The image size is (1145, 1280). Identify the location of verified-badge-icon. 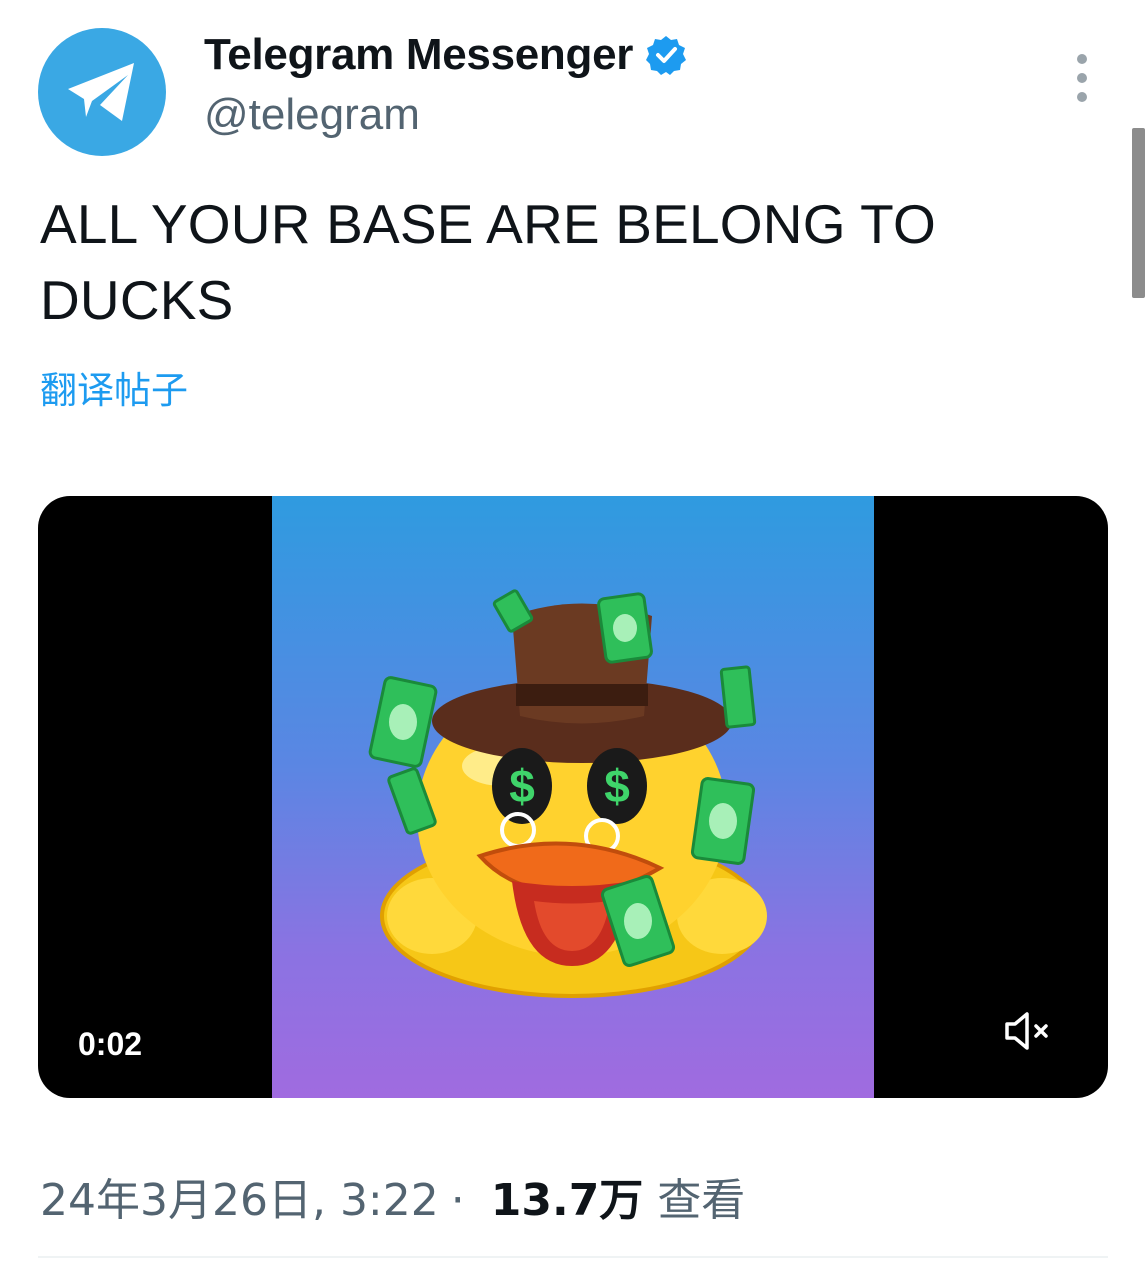
(666, 55).